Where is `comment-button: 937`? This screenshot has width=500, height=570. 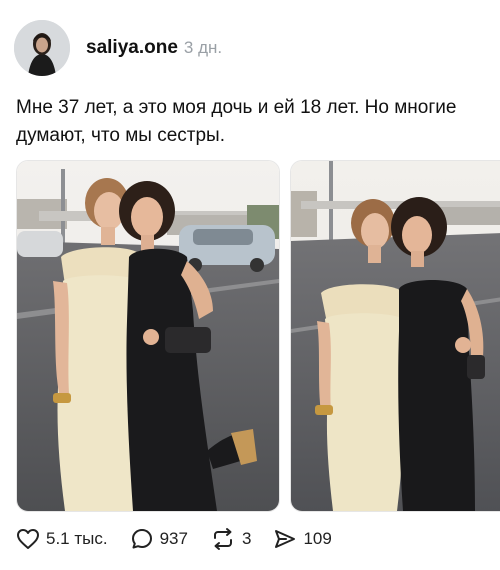 comment-button: 937 is located at coordinates (159, 539).